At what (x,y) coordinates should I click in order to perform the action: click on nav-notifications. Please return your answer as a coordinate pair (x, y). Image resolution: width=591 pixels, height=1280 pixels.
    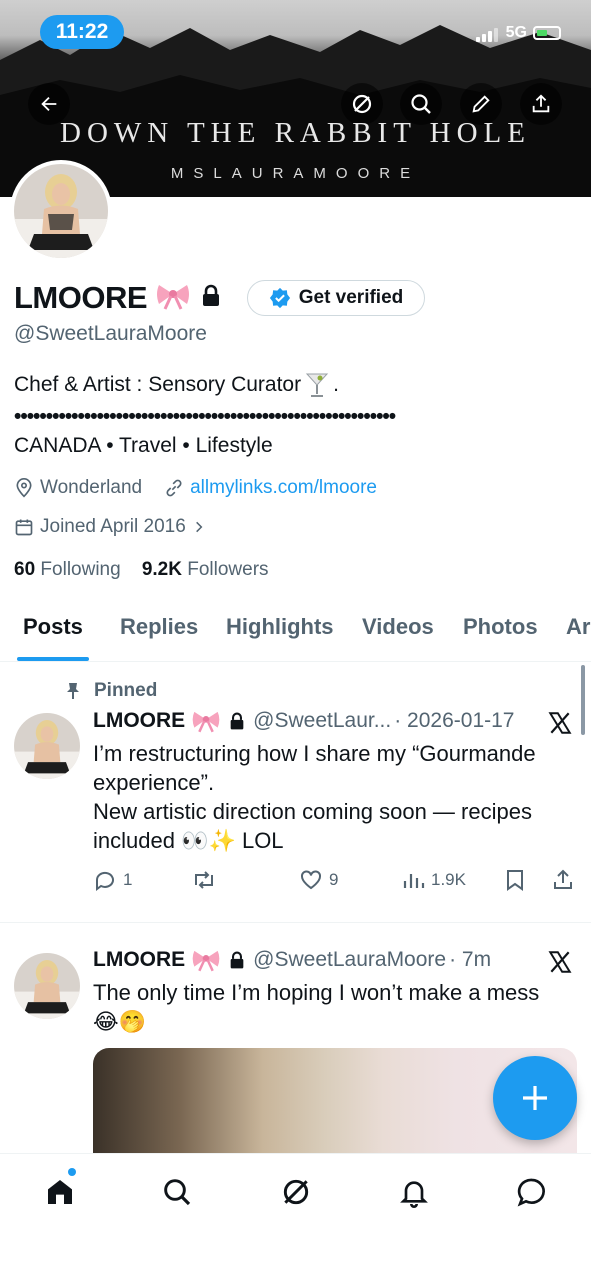
    Looking at the image, I should click on (414, 1192).